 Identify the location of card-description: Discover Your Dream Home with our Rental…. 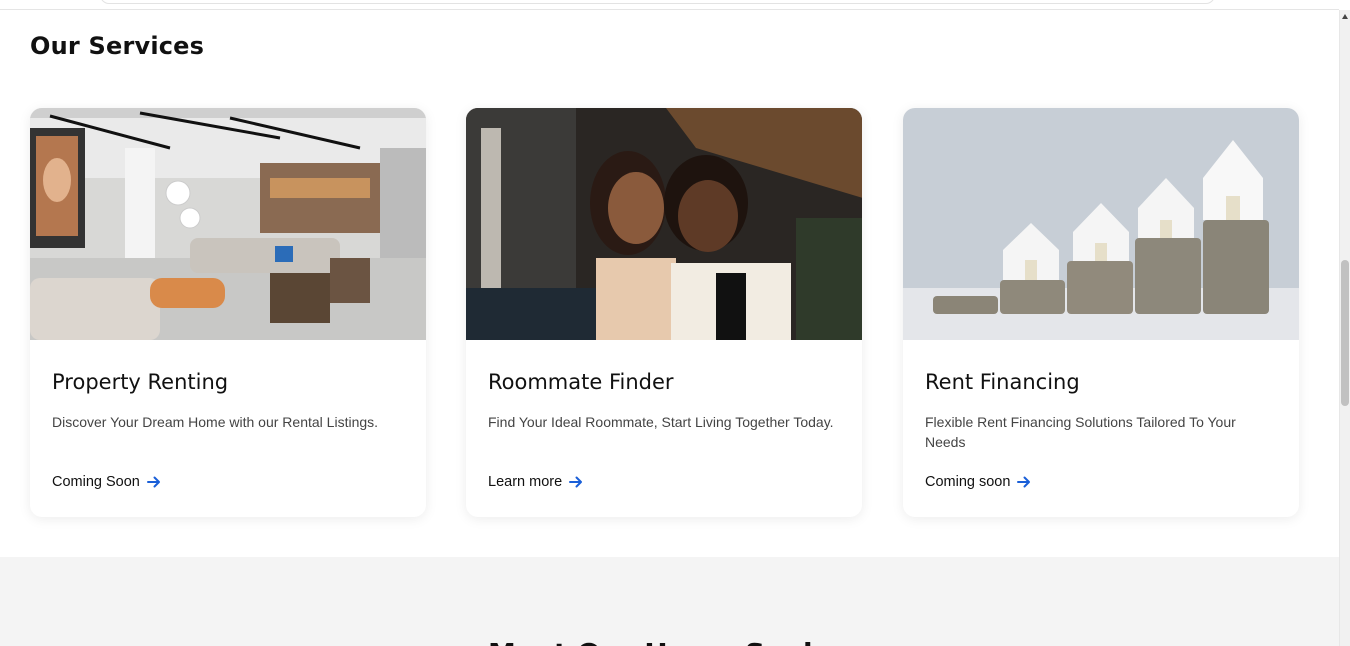
(215, 422).